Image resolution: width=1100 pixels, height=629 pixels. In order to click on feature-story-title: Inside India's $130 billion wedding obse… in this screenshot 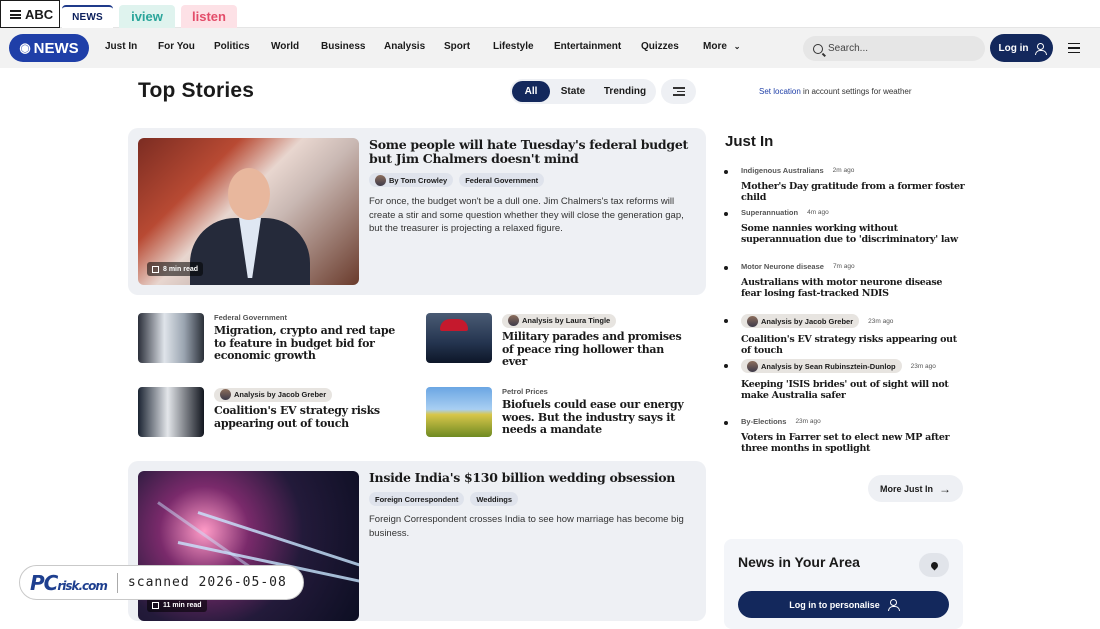, I will do `click(529, 478)`.